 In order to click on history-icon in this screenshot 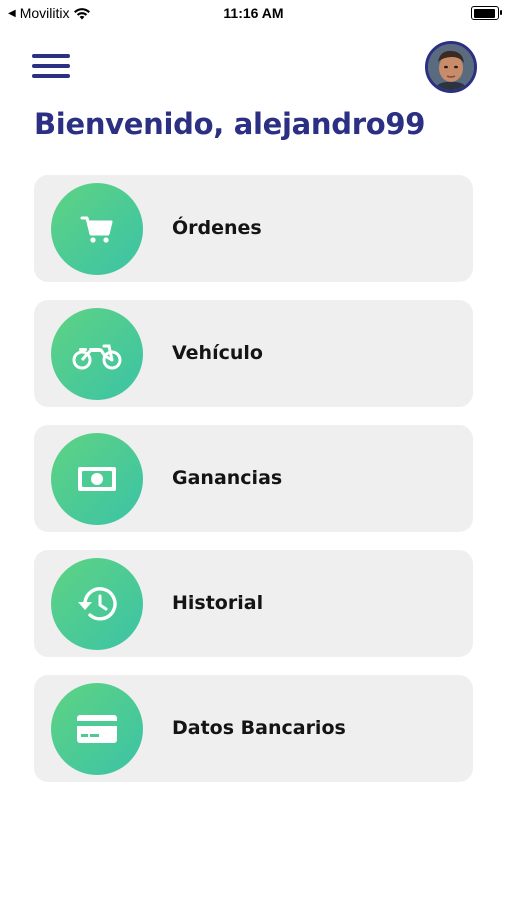, I will do `click(97, 604)`.